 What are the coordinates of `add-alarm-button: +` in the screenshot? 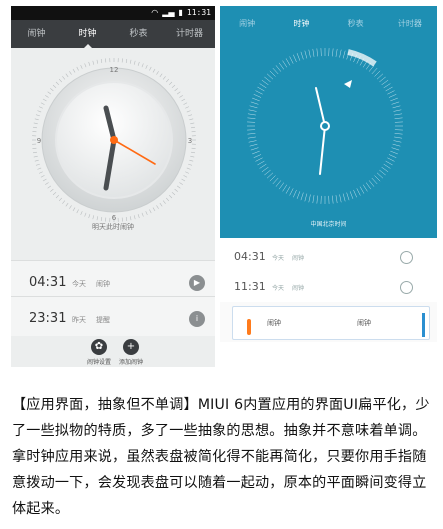 It's located at (131, 347).